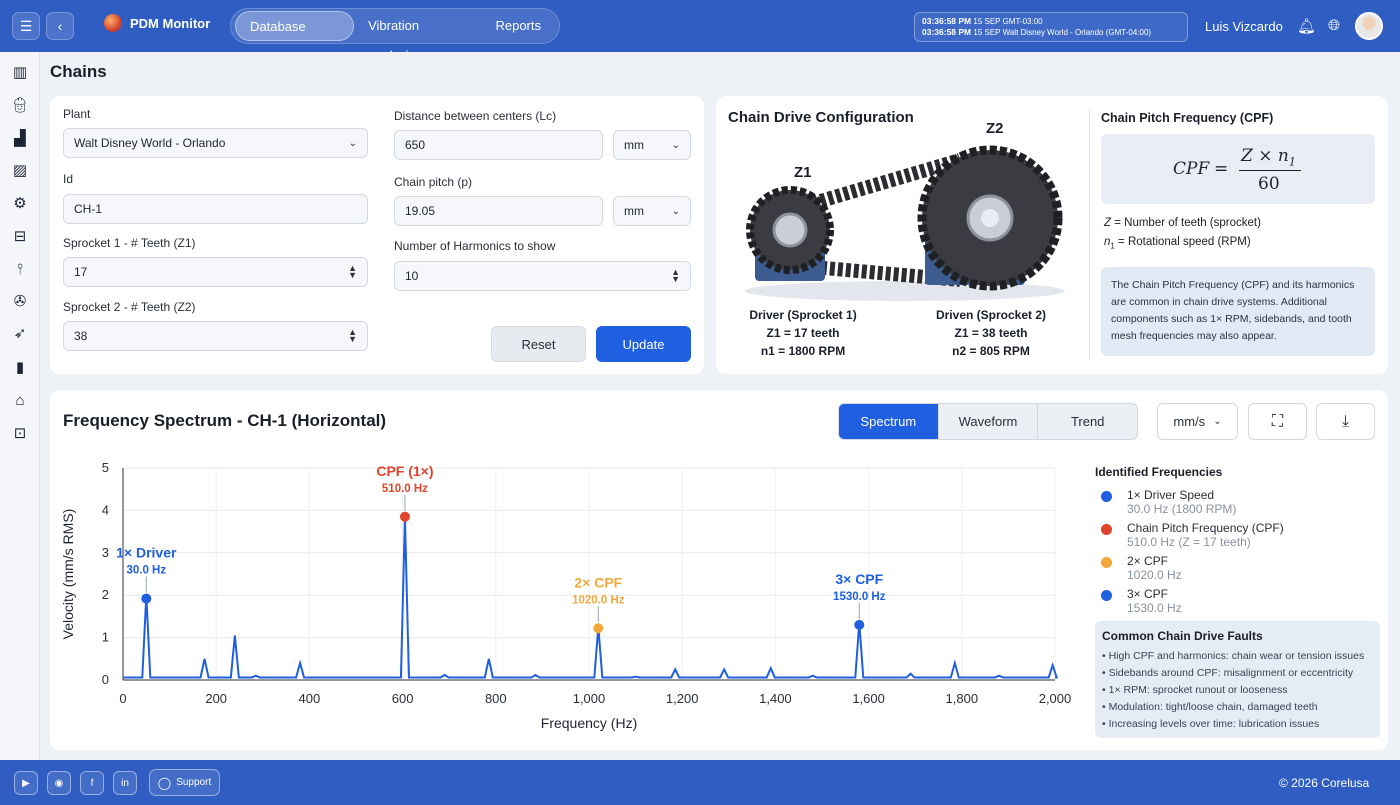 The width and height of the screenshot is (1400, 805). I want to click on tab-spectrum: Spectrum, so click(888, 421).